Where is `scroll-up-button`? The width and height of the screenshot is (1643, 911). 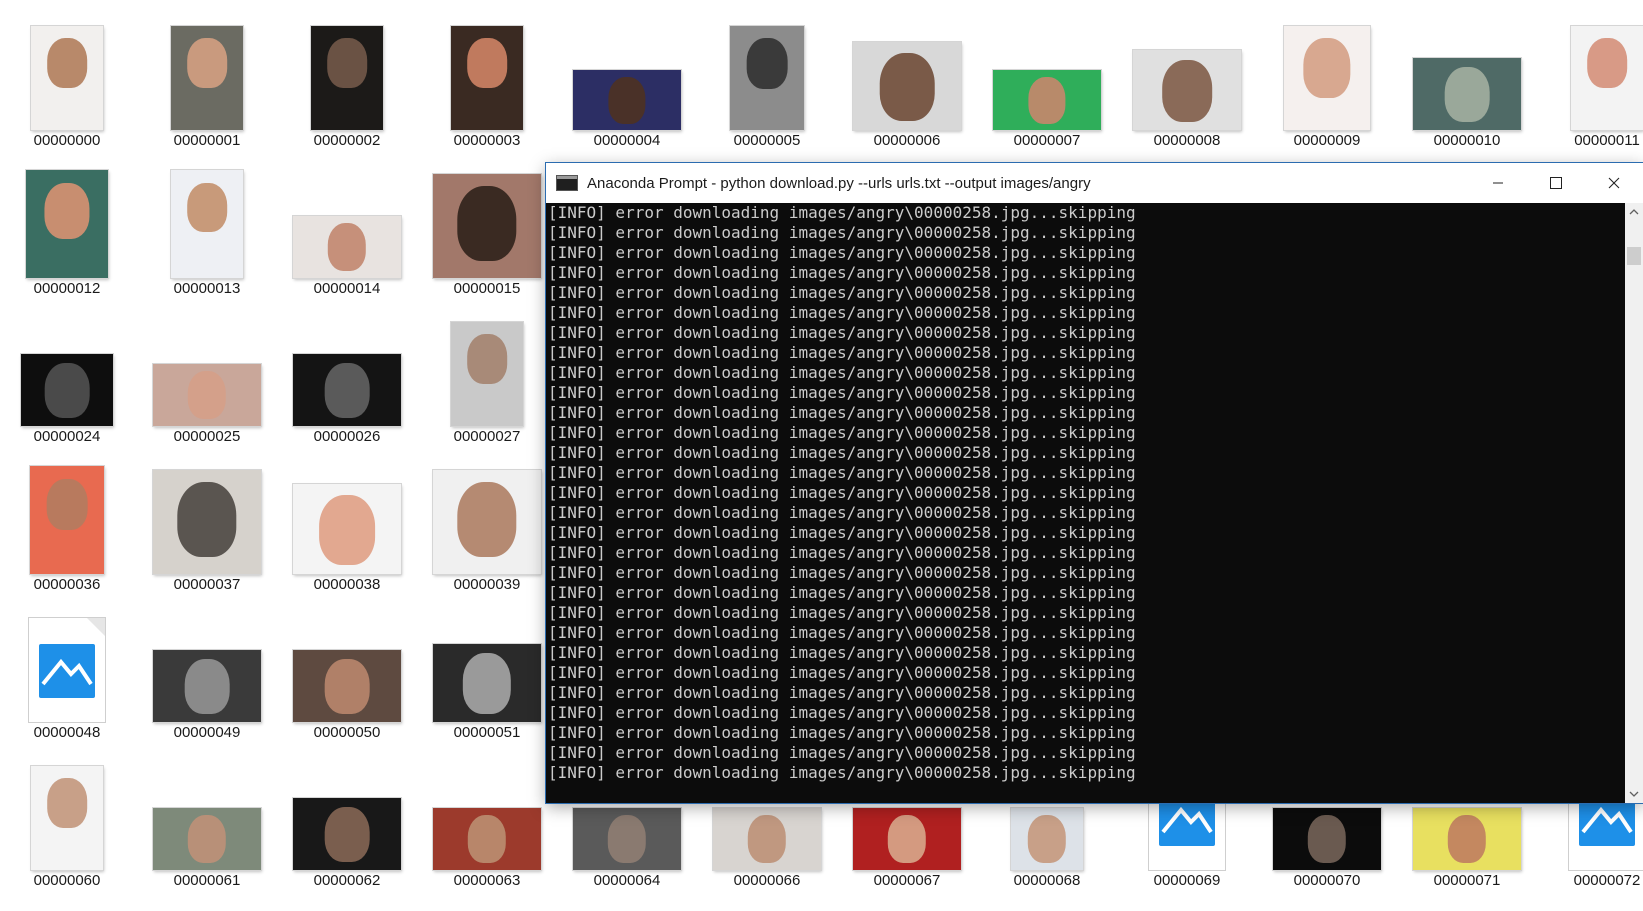 scroll-up-button is located at coordinates (1634, 212).